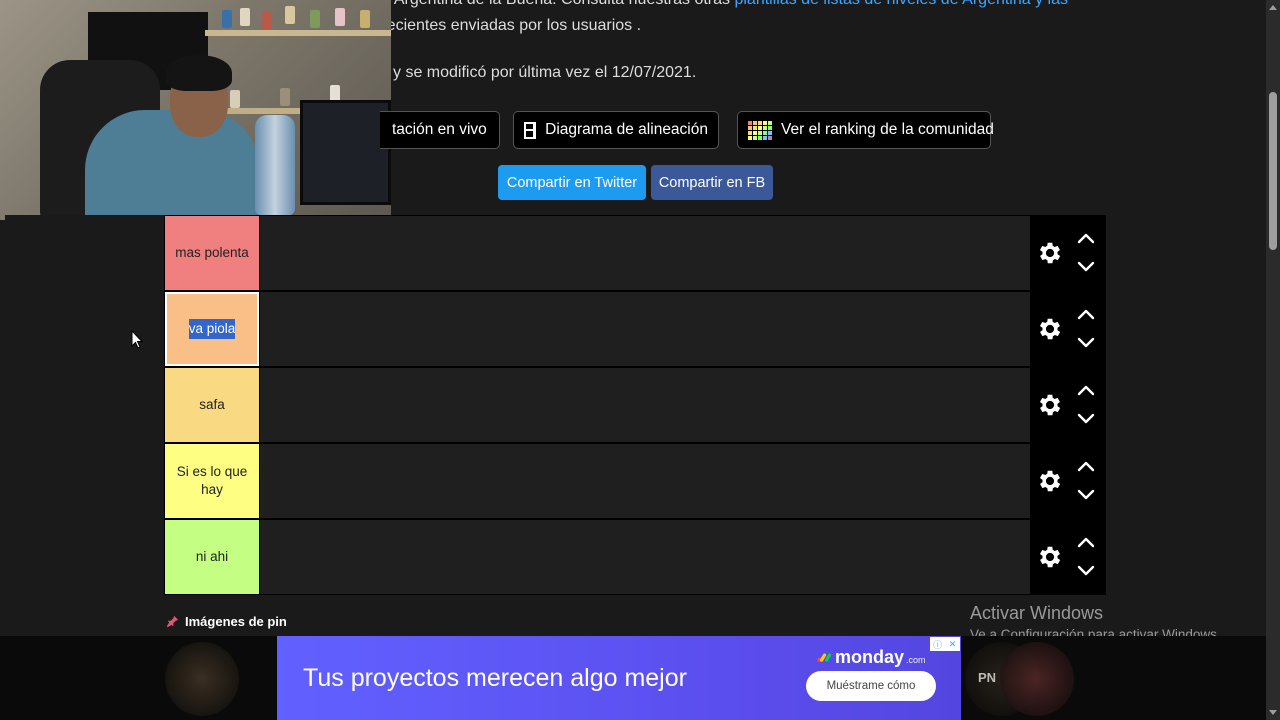 The height and width of the screenshot is (720, 1280). Describe the element at coordinates (712, 182) in the screenshot. I see `share-facebook-button: Compartir en FB` at that location.